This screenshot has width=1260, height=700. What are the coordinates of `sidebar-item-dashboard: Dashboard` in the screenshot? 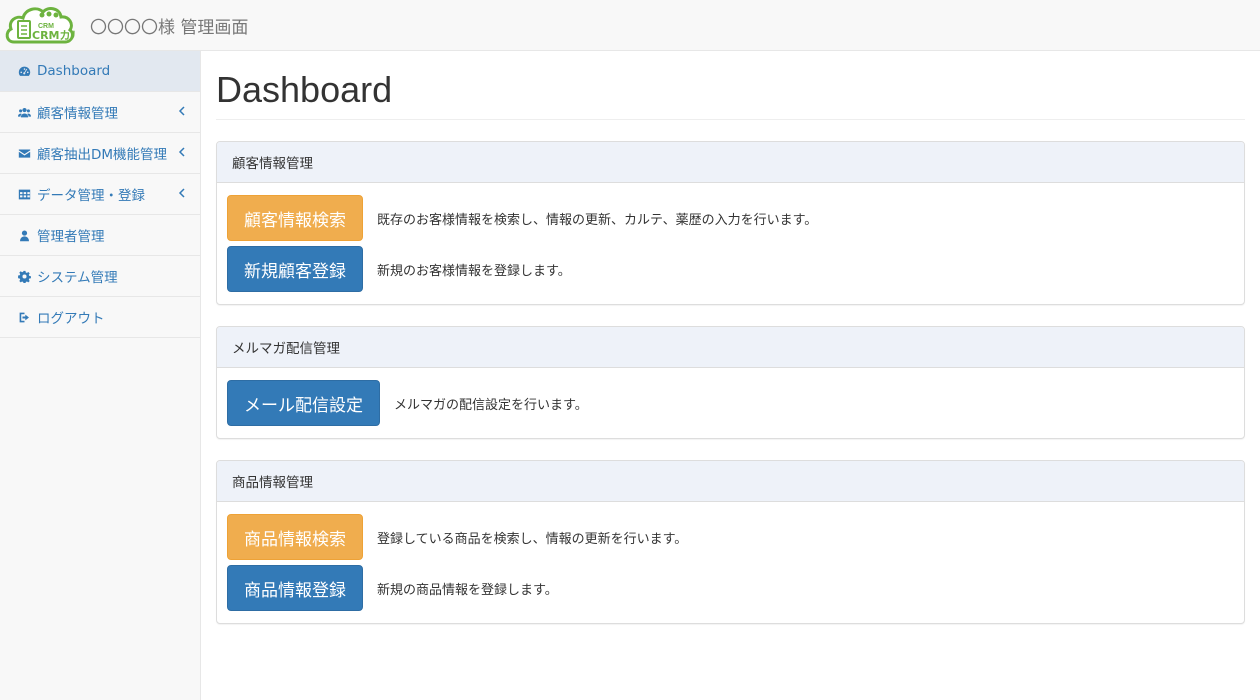 It's located at (100, 71).